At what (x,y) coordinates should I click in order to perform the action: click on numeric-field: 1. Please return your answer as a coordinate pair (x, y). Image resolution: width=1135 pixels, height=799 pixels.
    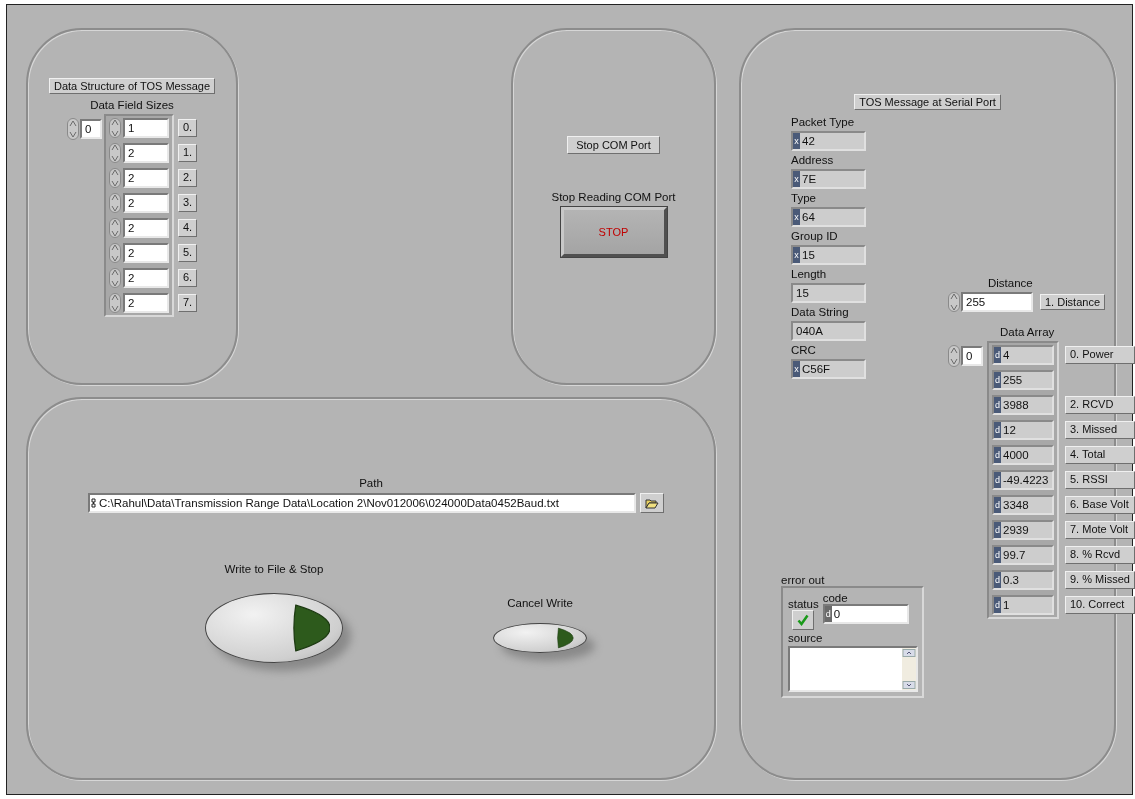
    Looking at the image, I should click on (145, 128).